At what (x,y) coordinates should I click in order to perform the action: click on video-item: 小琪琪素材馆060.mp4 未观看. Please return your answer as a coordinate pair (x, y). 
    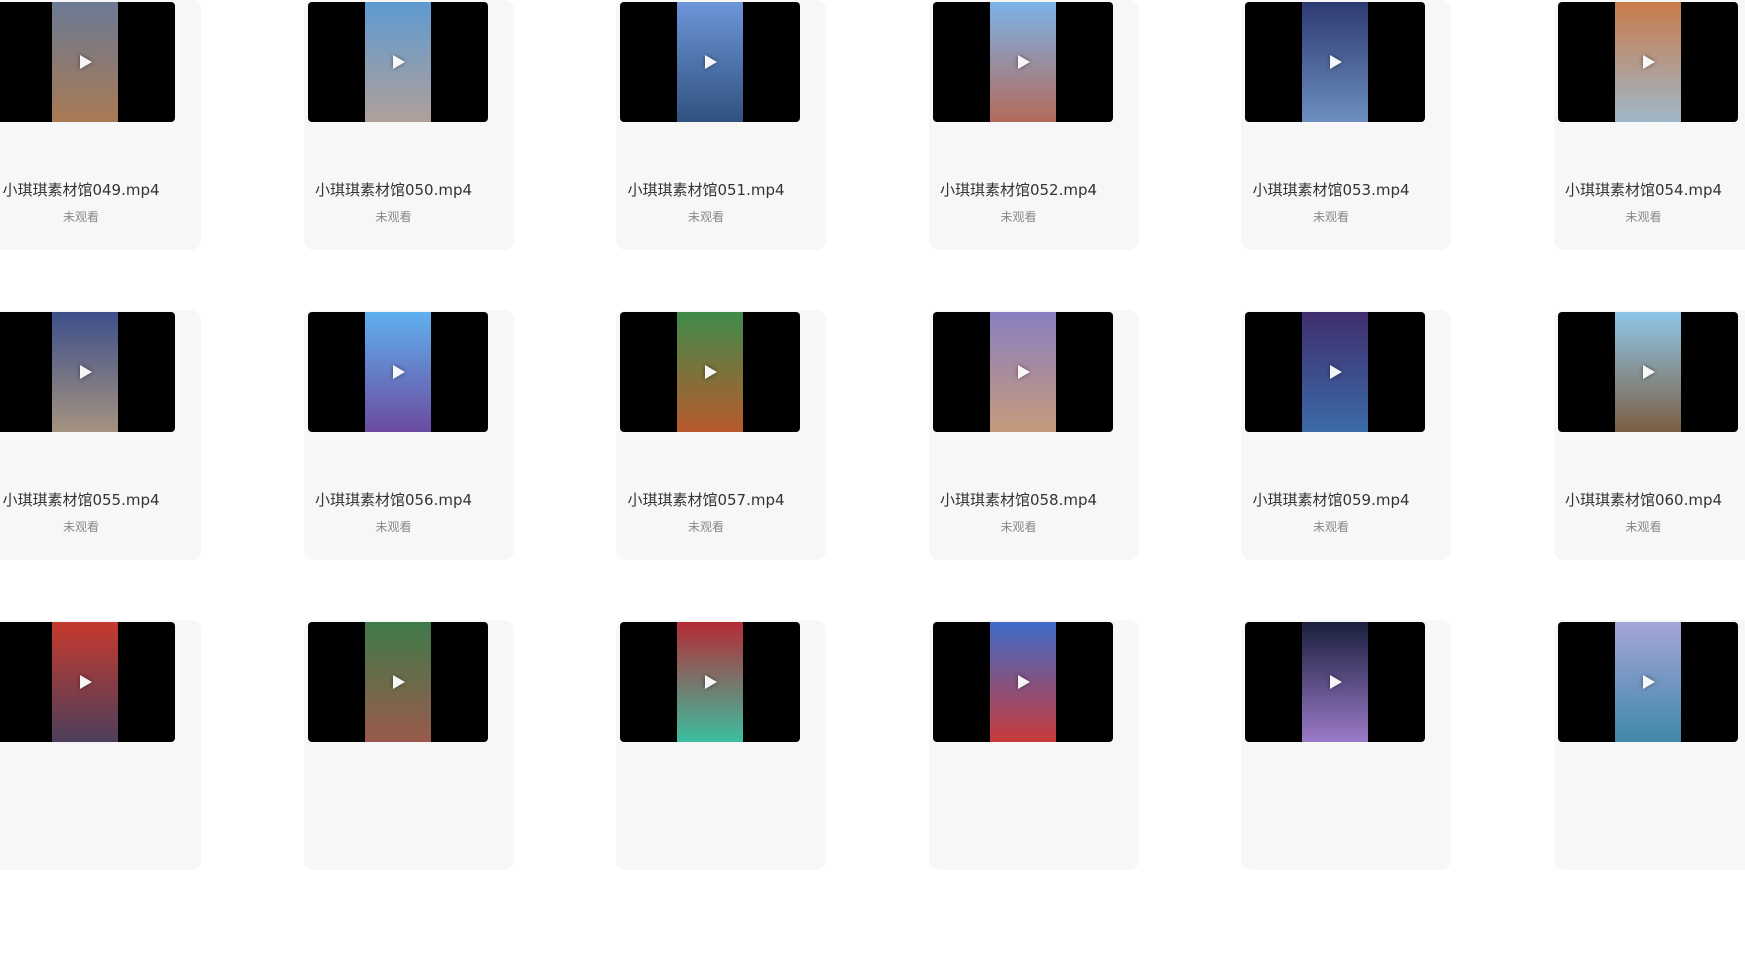
    Looking at the image, I should click on (1649, 530).